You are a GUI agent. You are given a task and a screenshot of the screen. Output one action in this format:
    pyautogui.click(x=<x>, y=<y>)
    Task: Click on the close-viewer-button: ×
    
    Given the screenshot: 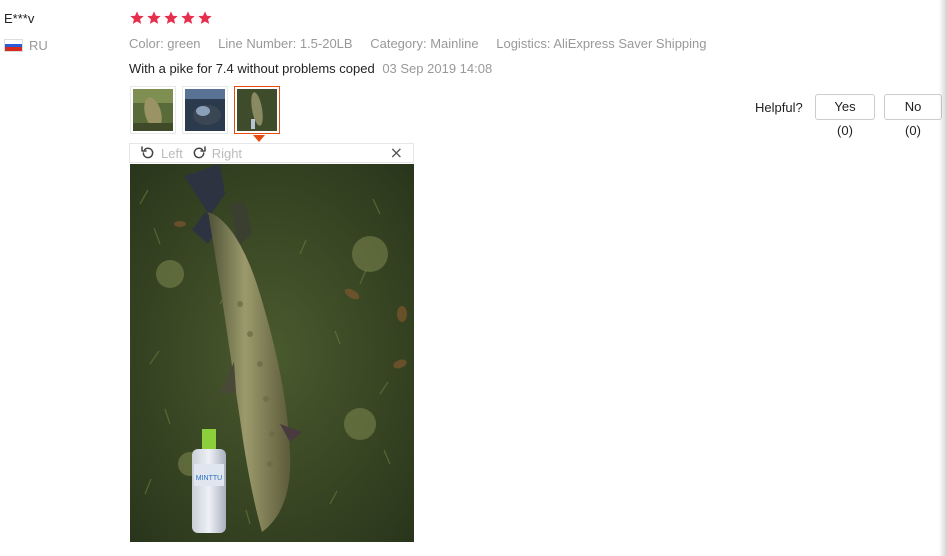 What is the action you would take?
    pyautogui.click(x=396, y=153)
    